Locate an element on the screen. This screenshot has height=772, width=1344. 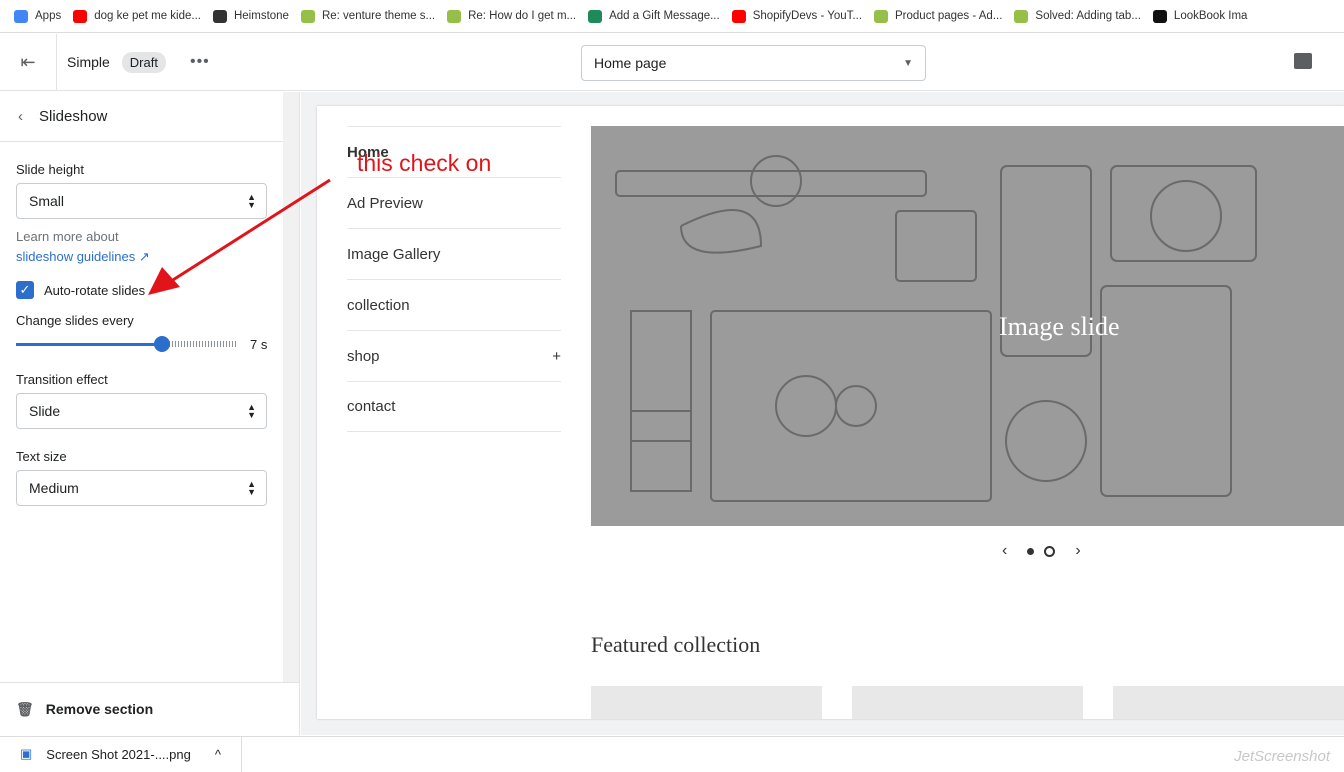
exit-icon: ⇤ is located at coordinates (28, 62).